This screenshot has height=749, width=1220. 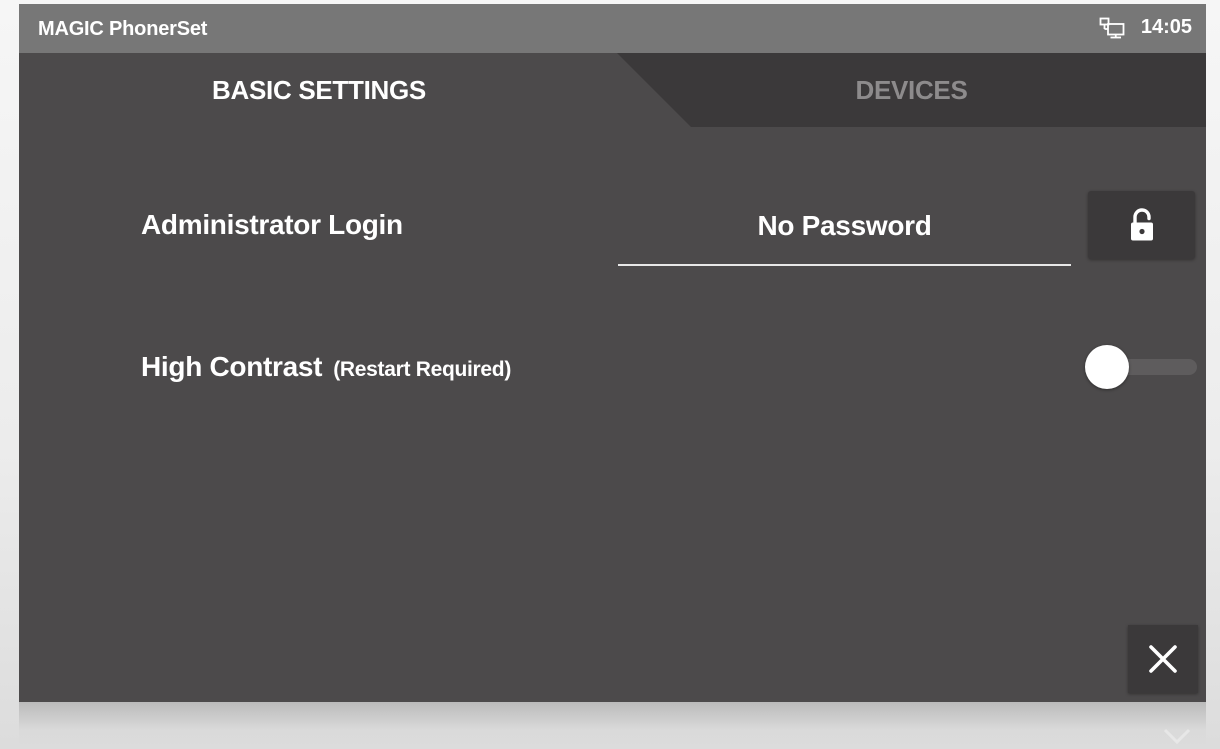 I want to click on toggle-knob, so click(x=1107, y=367).